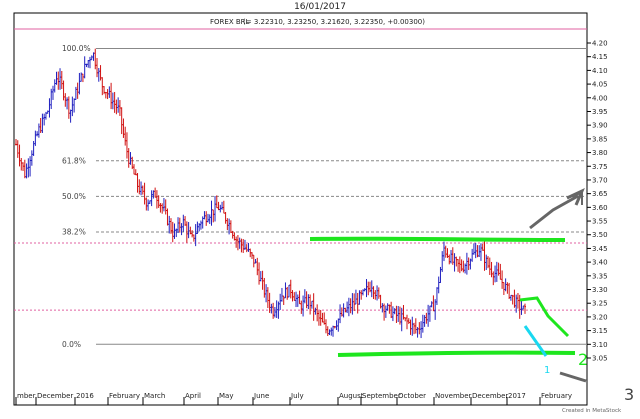 This screenshot has height=419, width=640. What do you see at coordinates (85, 396) in the screenshot?
I see `x-tick-label: 2016` at bounding box center [85, 396].